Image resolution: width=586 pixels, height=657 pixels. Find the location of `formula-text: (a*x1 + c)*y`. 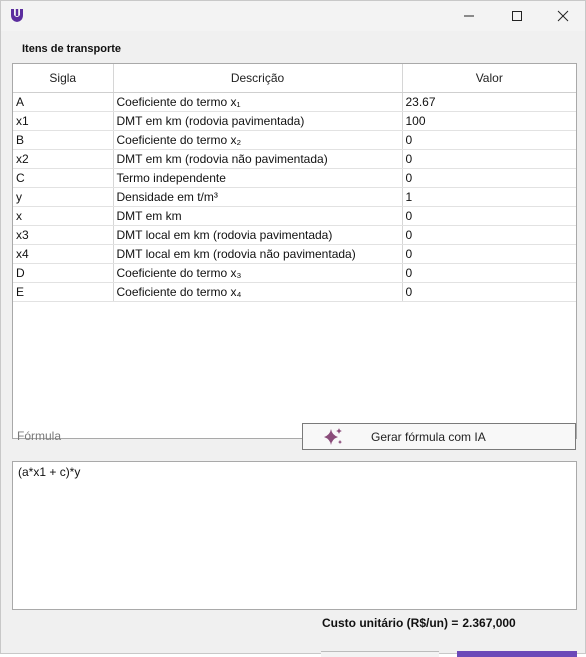

formula-text: (a*x1 + c)*y is located at coordinates (49, 472).